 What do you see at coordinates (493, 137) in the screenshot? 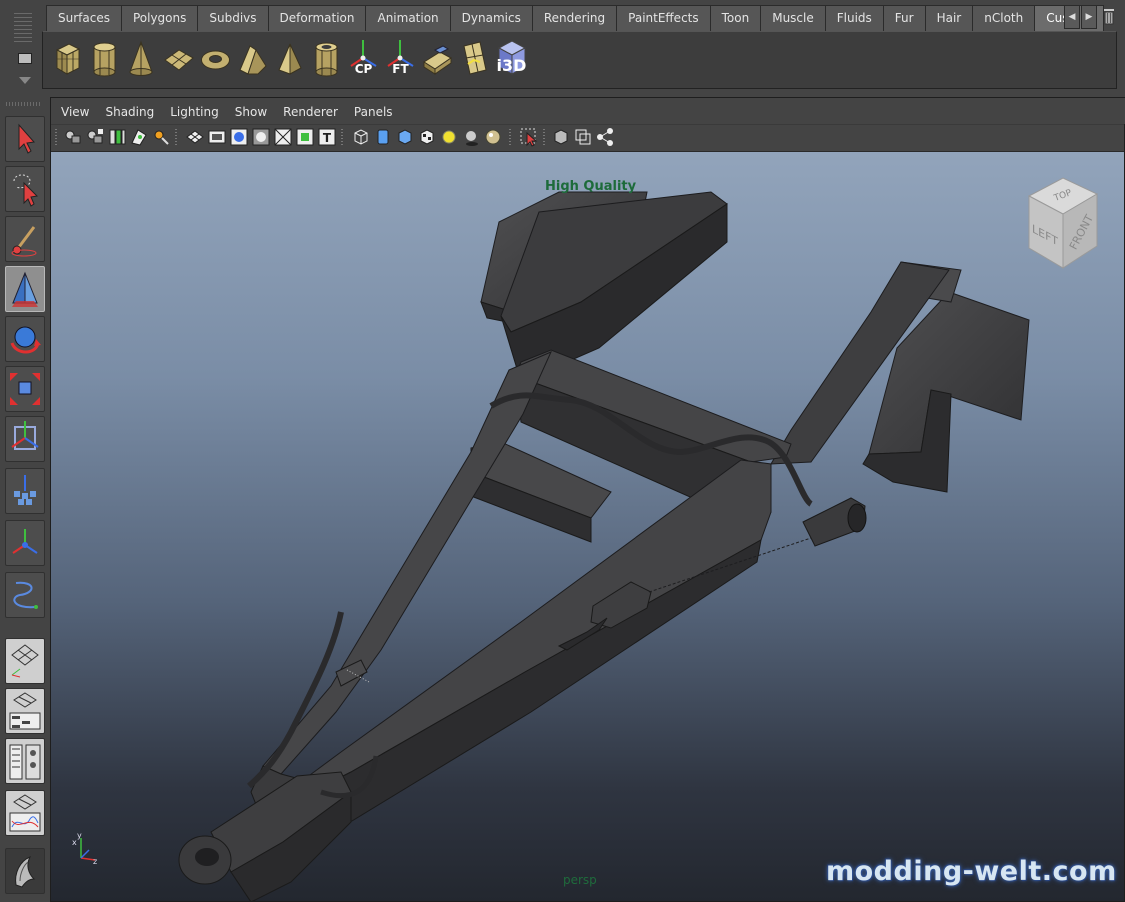
I see `high-quality-icon` at bounding box center [493, 137].